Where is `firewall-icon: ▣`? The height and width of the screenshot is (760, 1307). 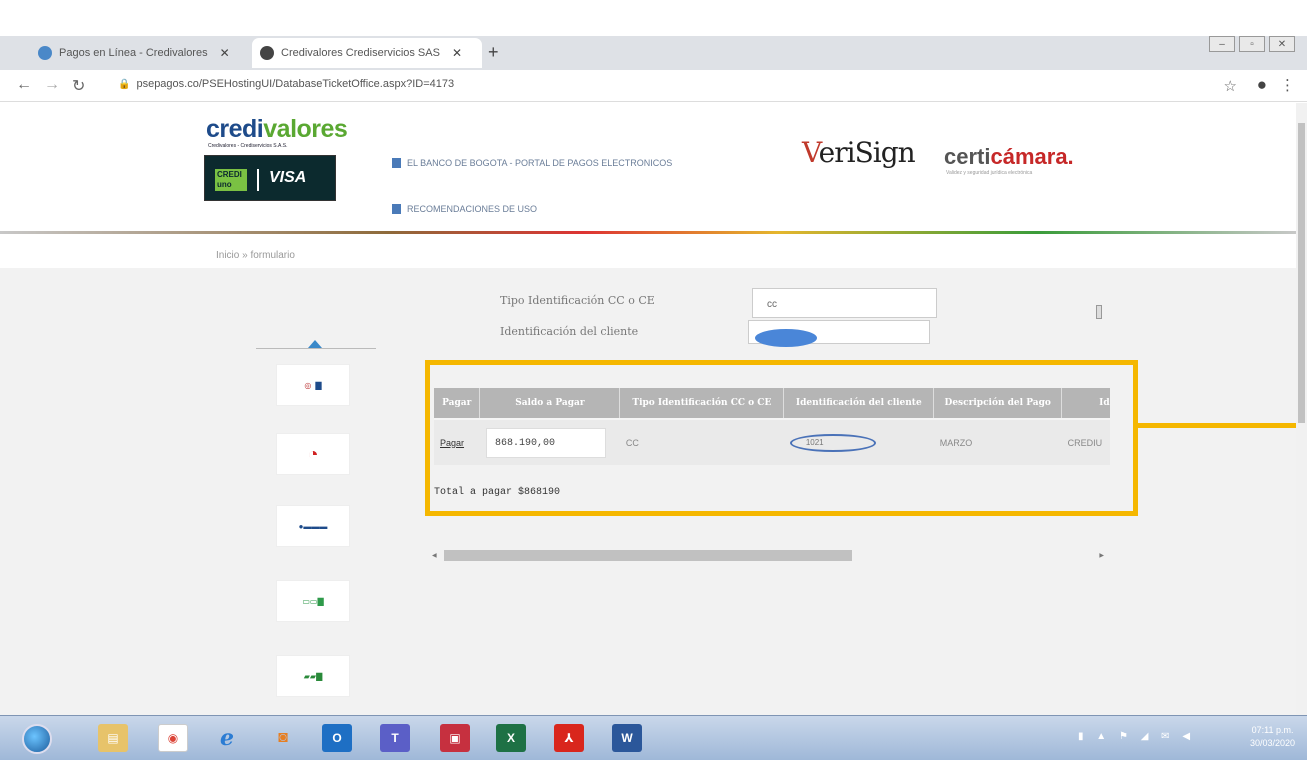 firewall-icon: ▣ is located at coordinates (455, 738).